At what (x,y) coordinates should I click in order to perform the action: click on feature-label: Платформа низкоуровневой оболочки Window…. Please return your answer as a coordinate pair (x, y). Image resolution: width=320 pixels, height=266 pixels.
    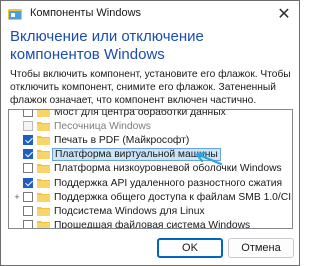
    Looking at the image, I should click on (168, 169).